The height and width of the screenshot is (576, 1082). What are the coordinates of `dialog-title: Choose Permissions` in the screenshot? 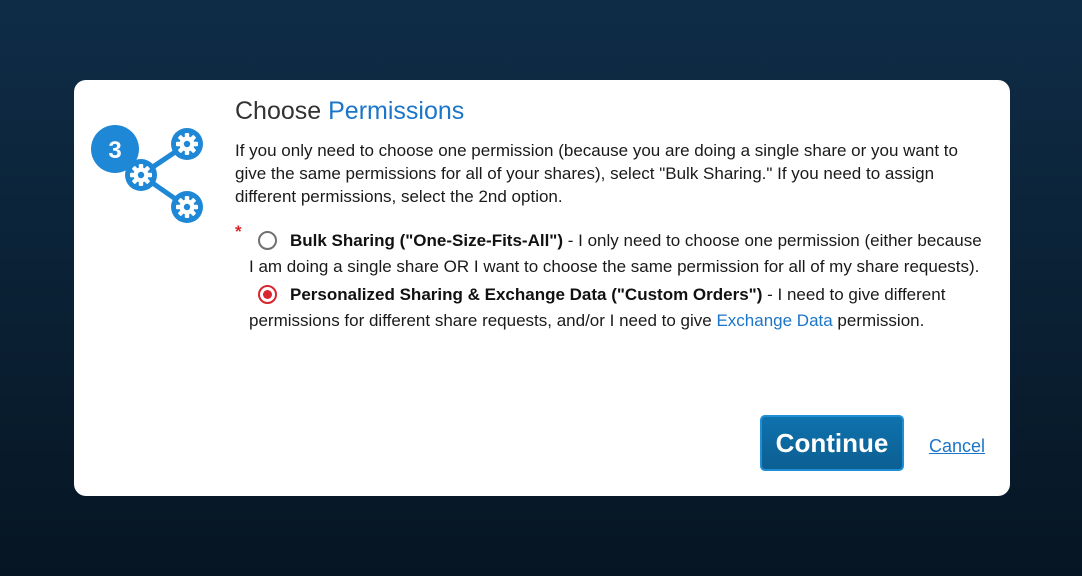 It's located at (611, 111).